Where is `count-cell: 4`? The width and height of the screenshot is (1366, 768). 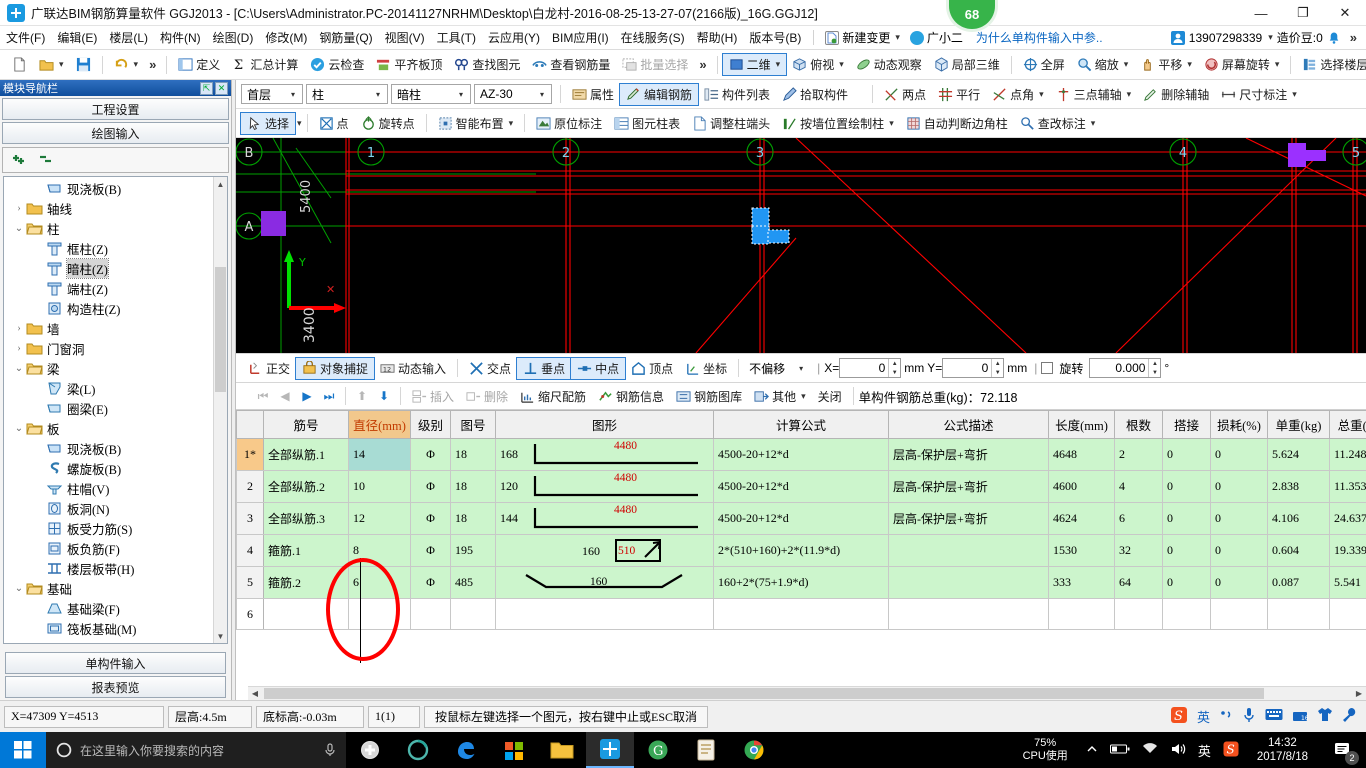 count-cell: 4 is located at coordinates (1138, 486).